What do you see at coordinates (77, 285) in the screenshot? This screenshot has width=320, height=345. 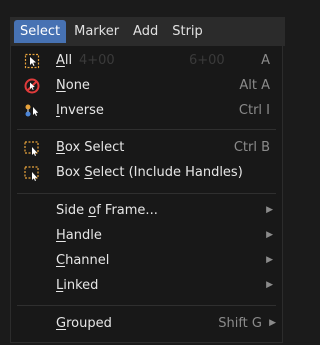 I see `menu-item-label: Linked` at bounding box center [77, 285].